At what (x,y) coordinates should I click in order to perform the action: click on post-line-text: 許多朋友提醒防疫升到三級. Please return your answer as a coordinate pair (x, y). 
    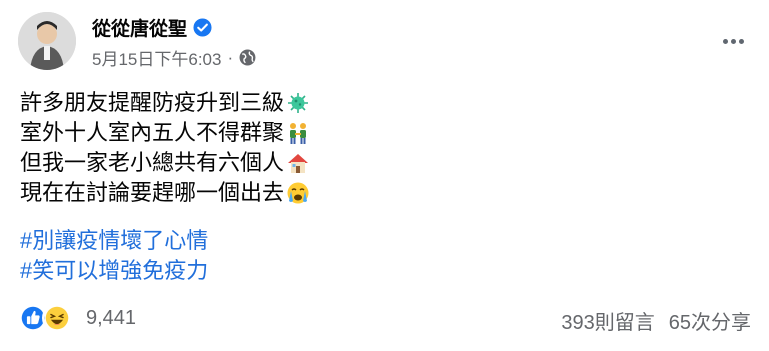
    Looking at the image, I should click on (152, 102).